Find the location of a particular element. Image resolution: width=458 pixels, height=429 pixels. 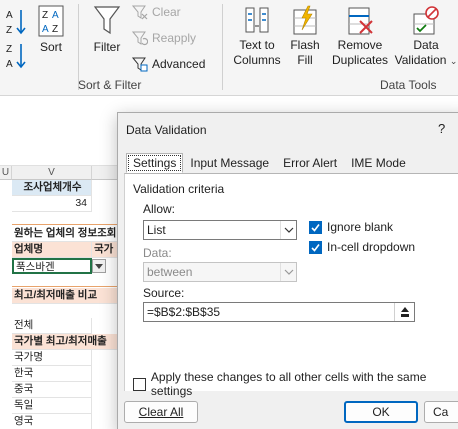

chevron-down-icon: ⌄ is located at coordinates (453, 61).